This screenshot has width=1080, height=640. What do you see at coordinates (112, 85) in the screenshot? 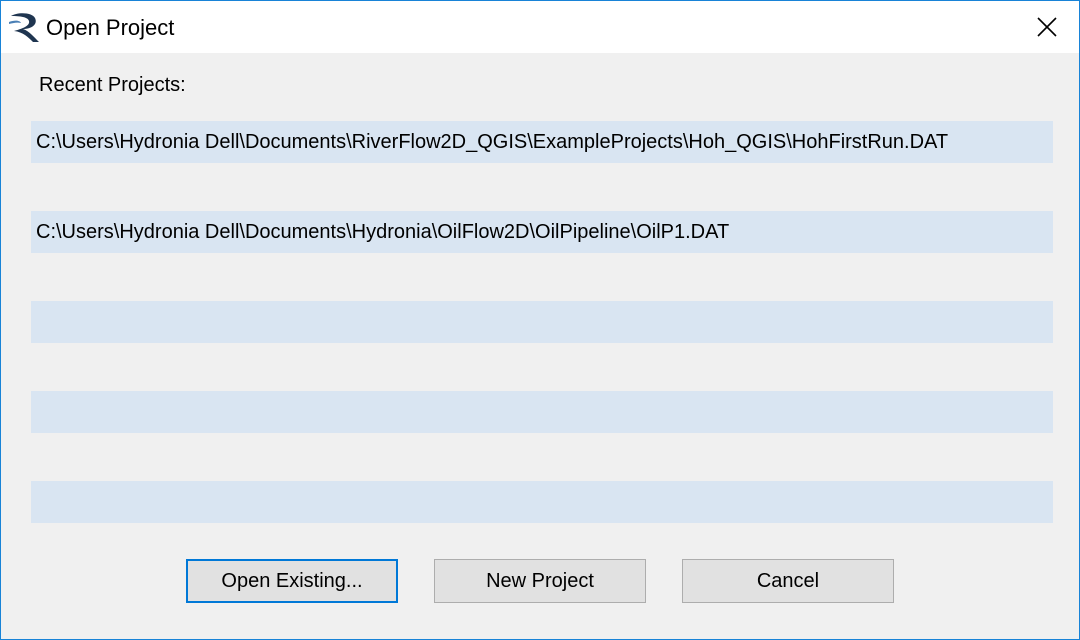
I see `recent-projects-label: Recent Projects:` at bounding box center [112, 85].